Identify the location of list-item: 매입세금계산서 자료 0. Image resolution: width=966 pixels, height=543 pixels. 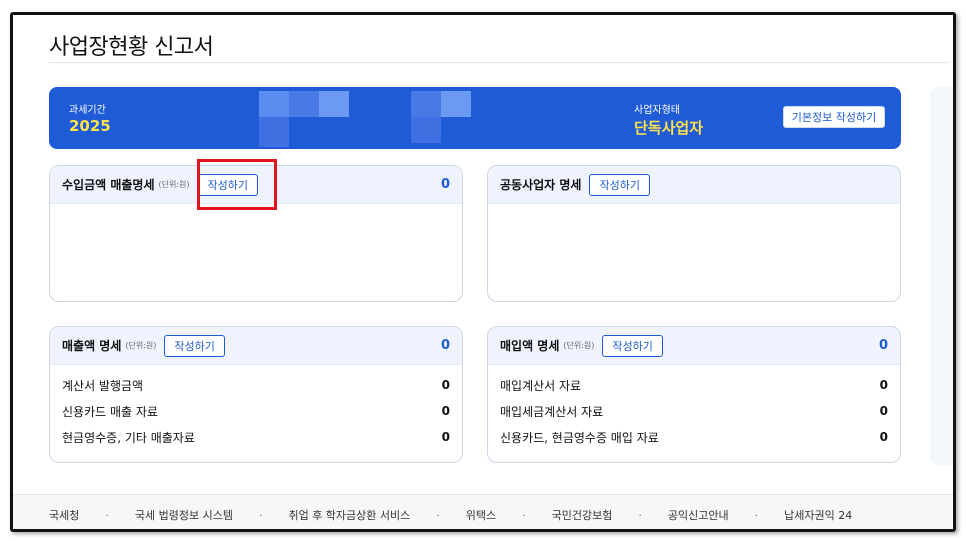
(694, 411).